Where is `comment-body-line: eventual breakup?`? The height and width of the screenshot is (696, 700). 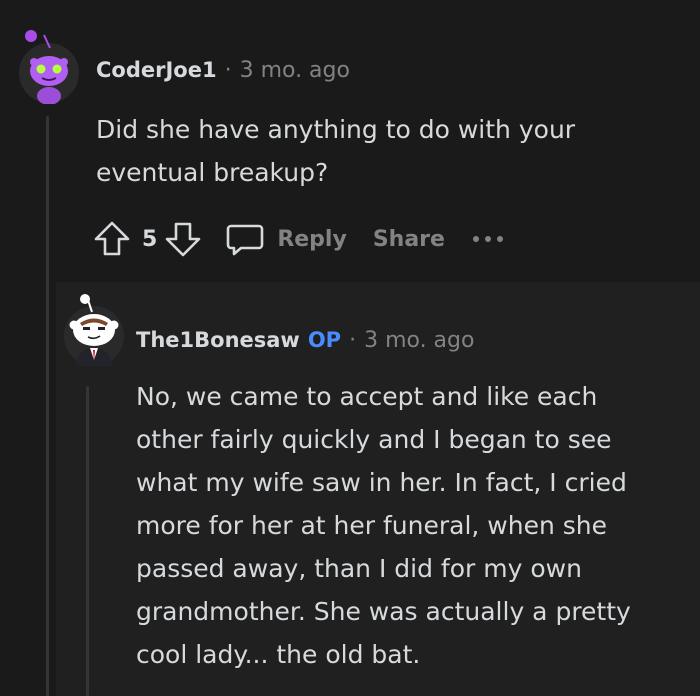 comment-body-line: eventual breakup? is located at coordinates (212, 172).